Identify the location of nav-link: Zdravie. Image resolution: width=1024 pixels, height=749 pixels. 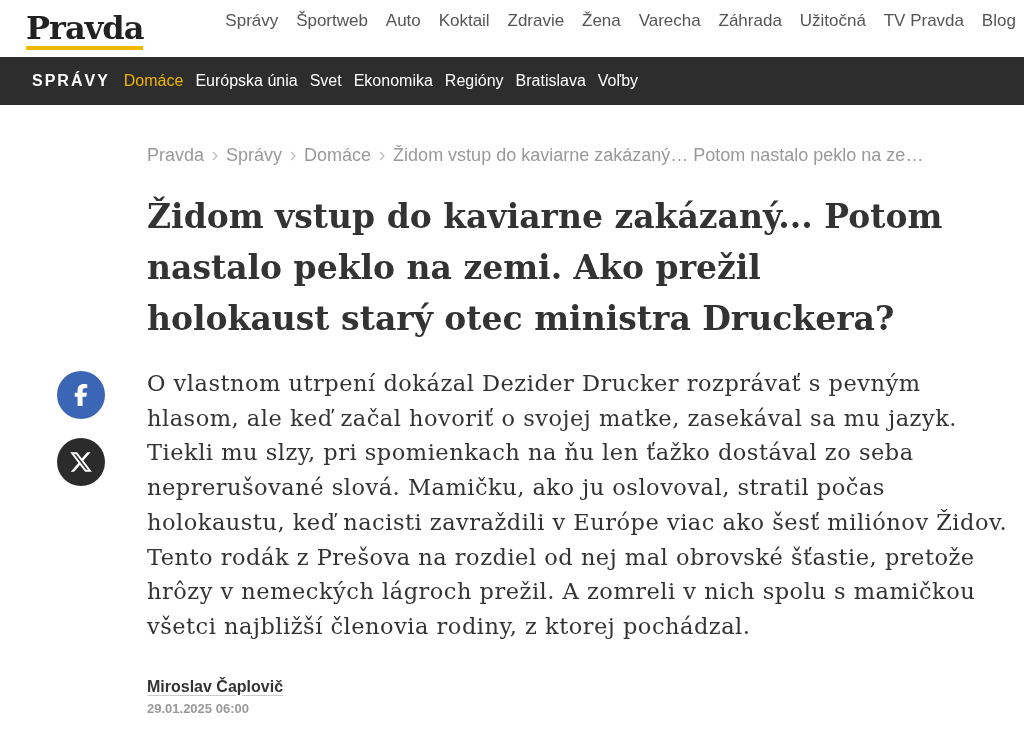
(536, 20).